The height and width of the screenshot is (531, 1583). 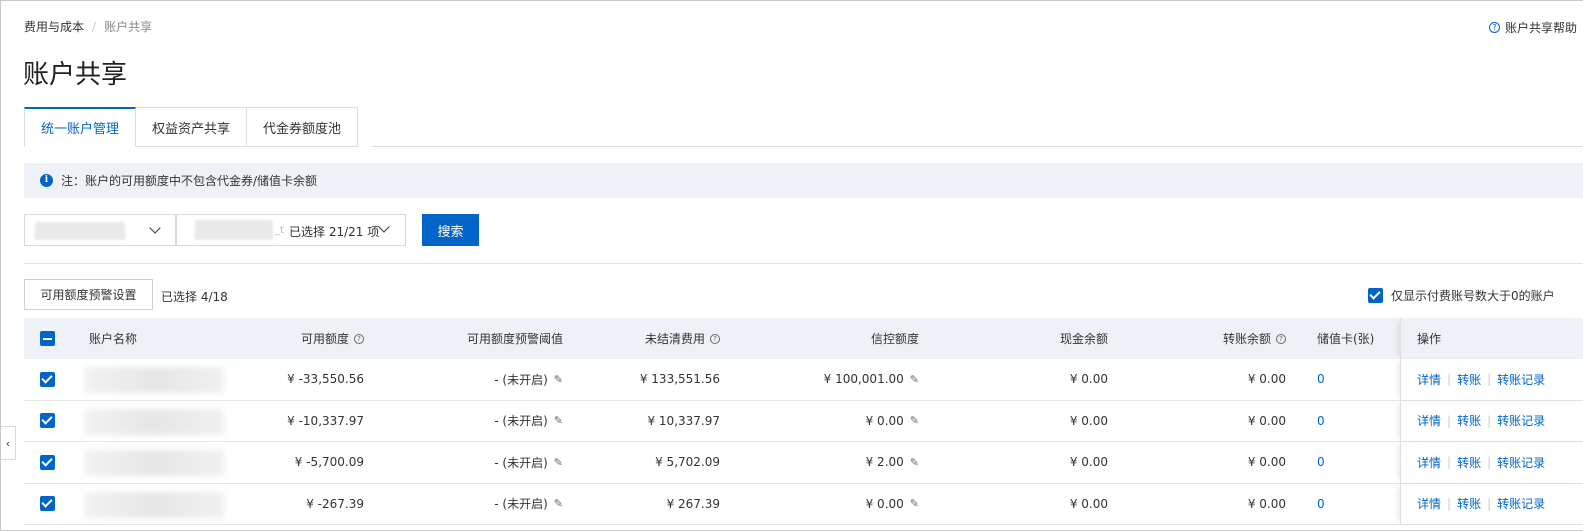 I want to click on account-type-select, so click(x=100, y=230).